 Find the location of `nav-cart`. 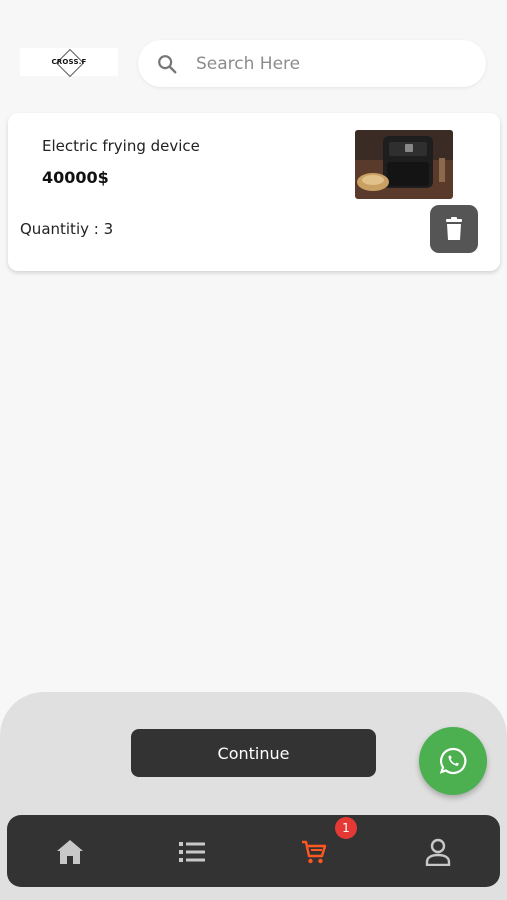

nav-cart is located at coordinates (314, 852).